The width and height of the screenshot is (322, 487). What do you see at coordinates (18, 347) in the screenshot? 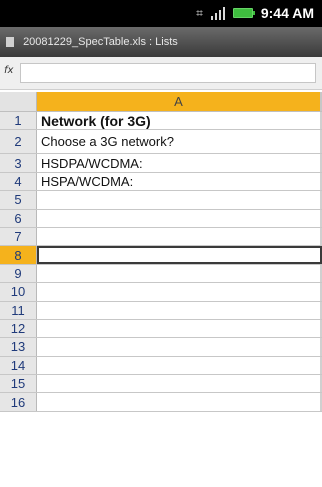
I see `row-header: 13` at bounding box center [18, 347].